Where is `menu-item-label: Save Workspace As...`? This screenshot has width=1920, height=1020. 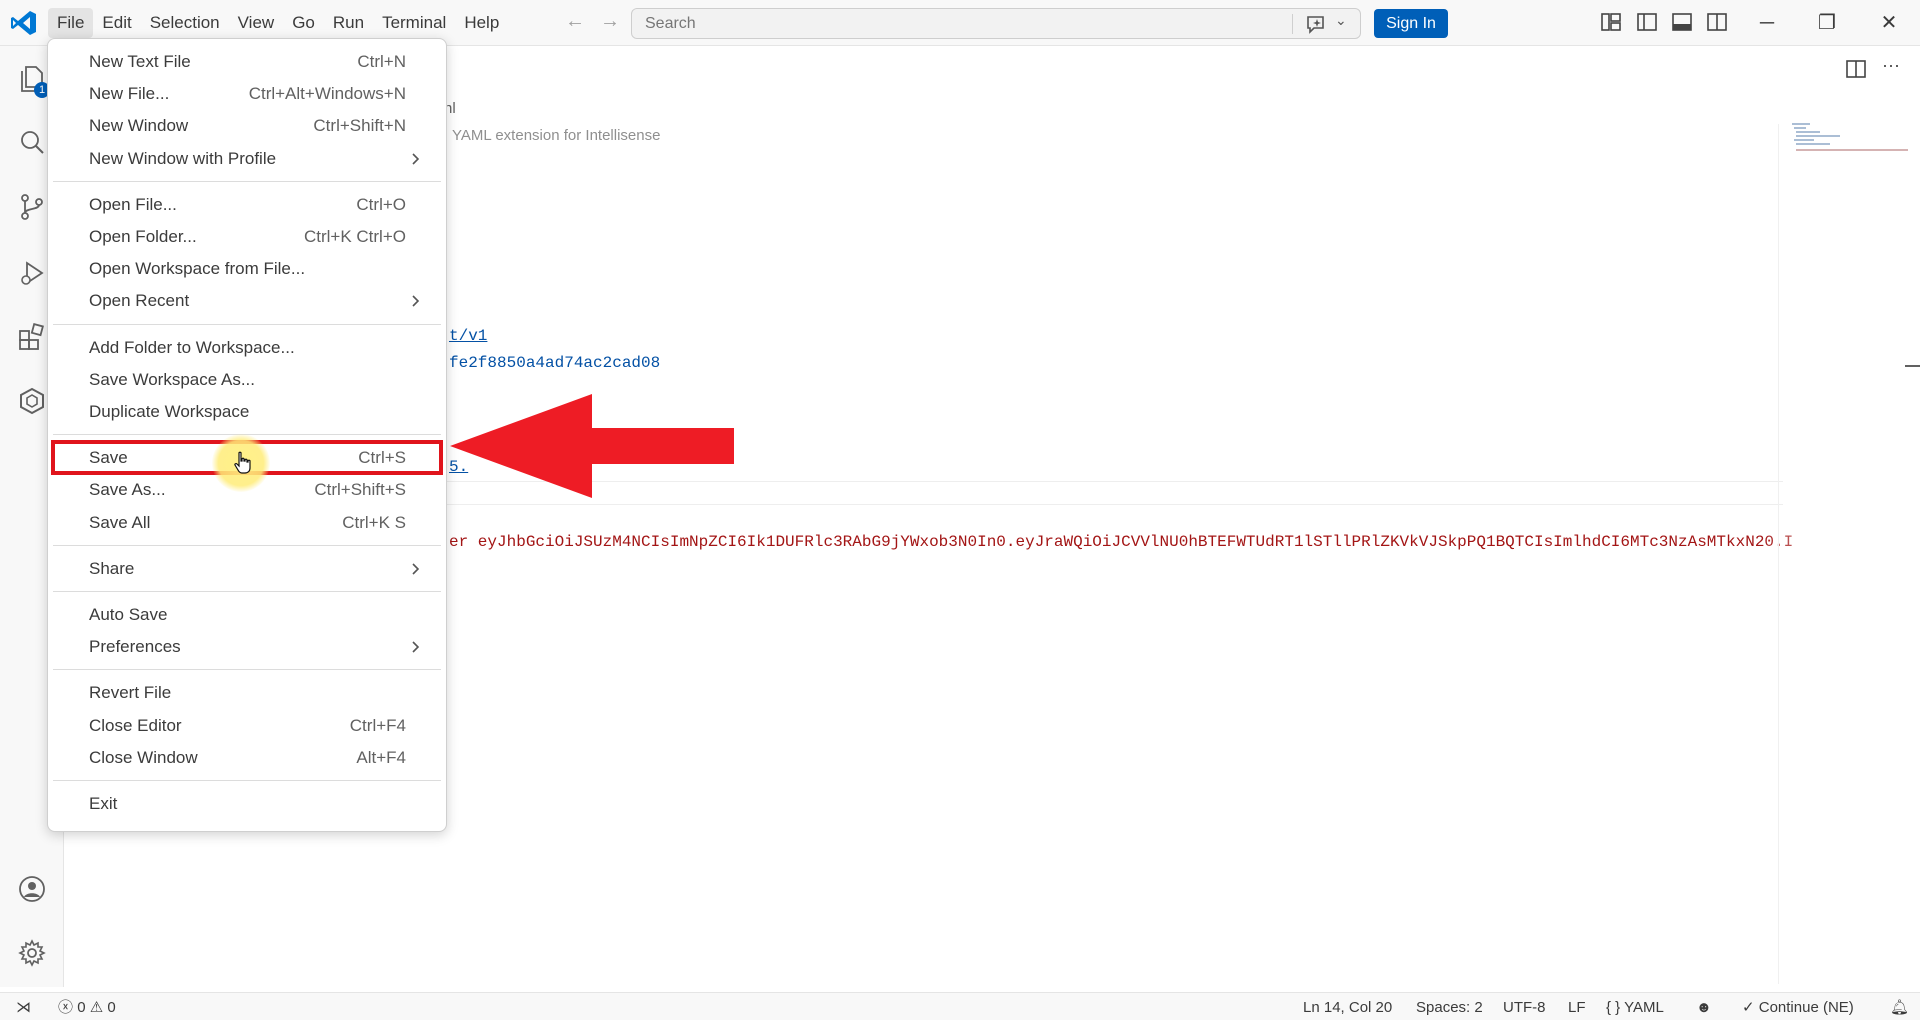
menu-item-label: Save Workspace As... is located at coordinates (172, 379).